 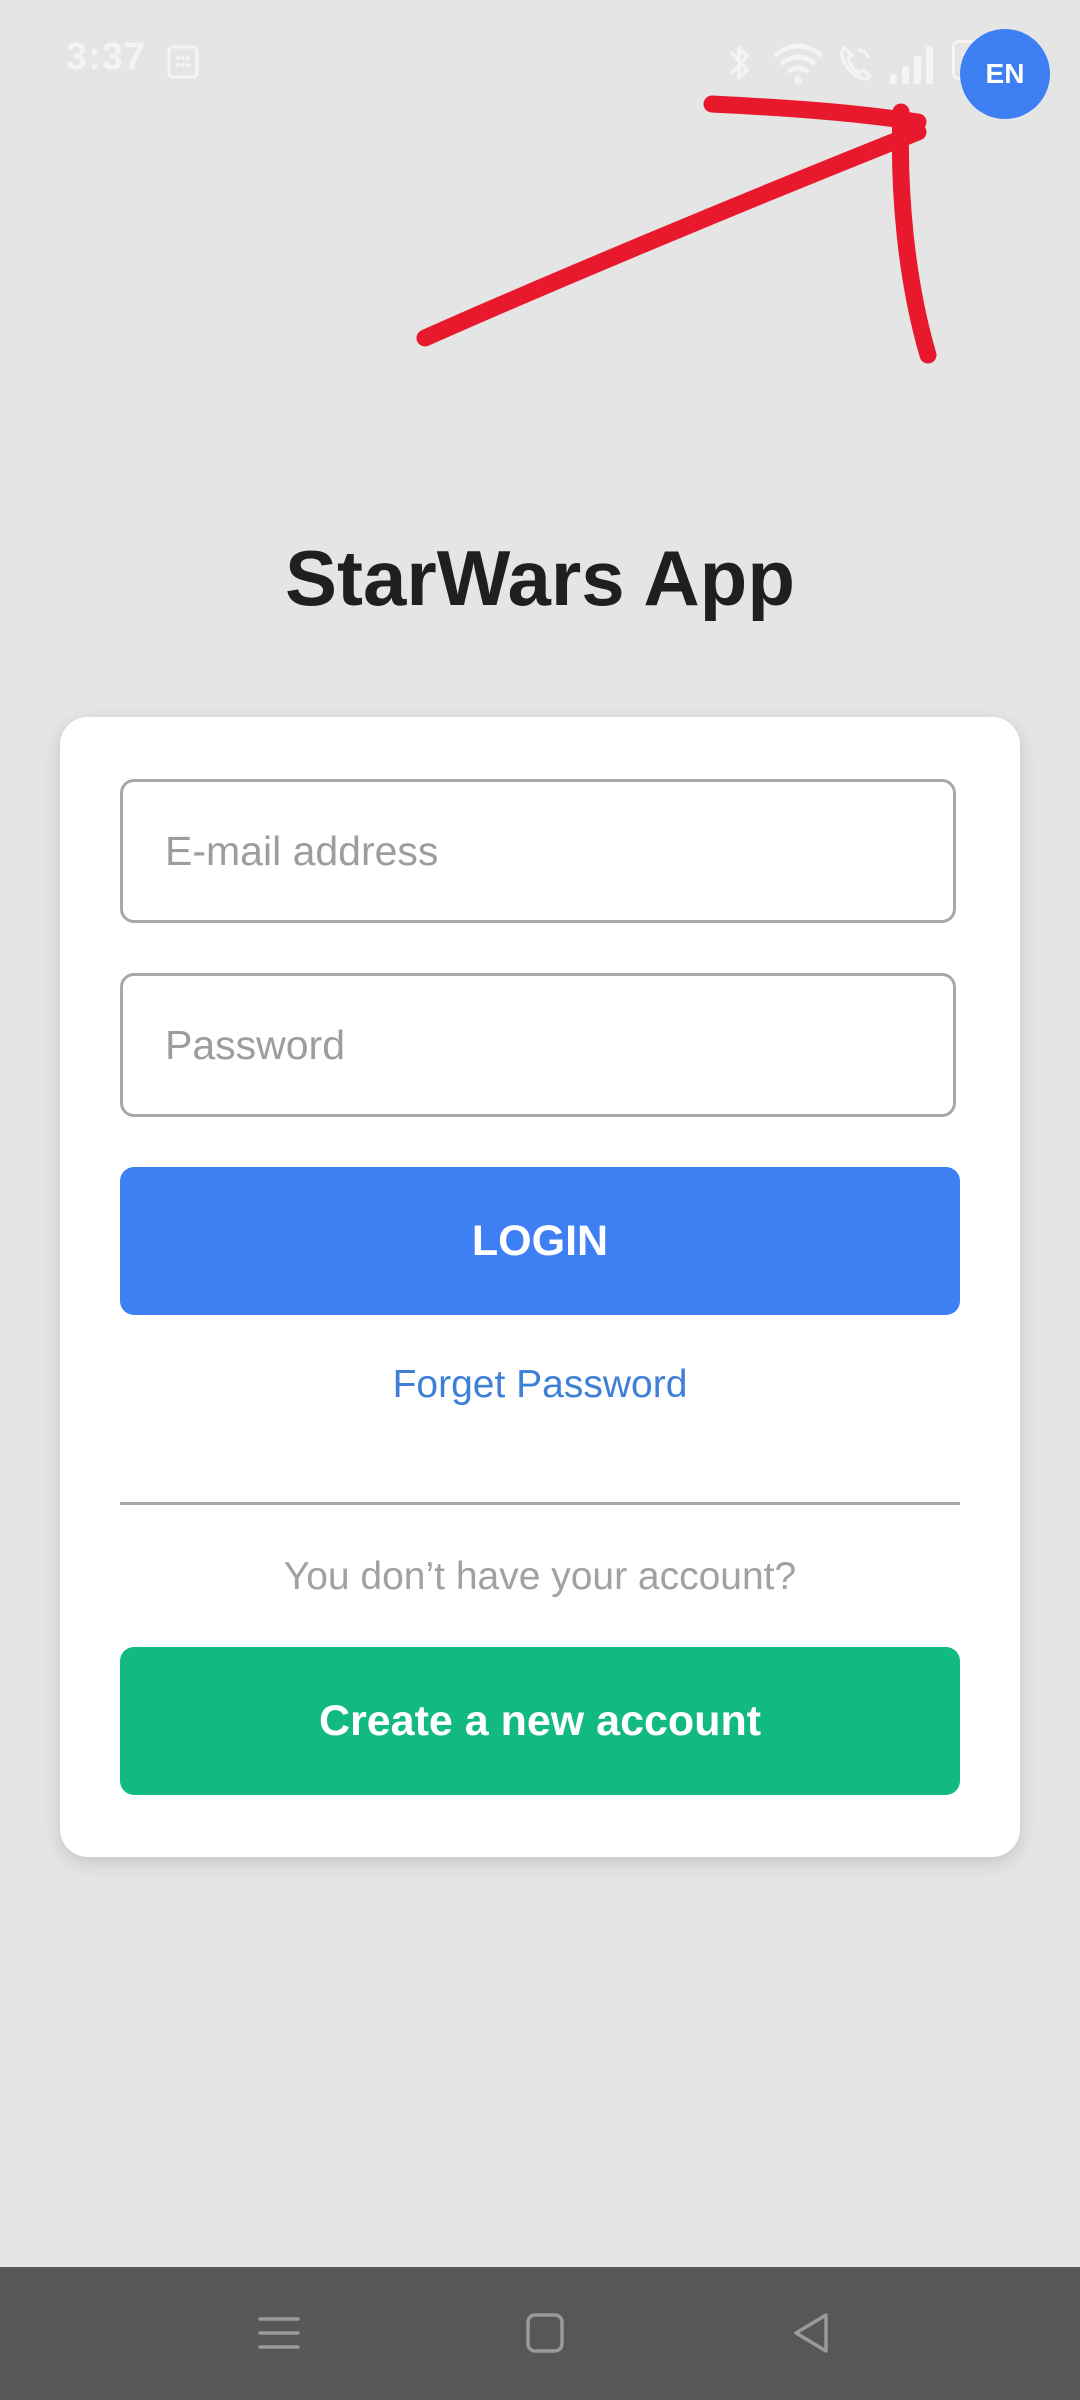 What do you see at coordinates (540, 1503) in the screenshot?
I see `divider` at bounding box center [540, 1503].